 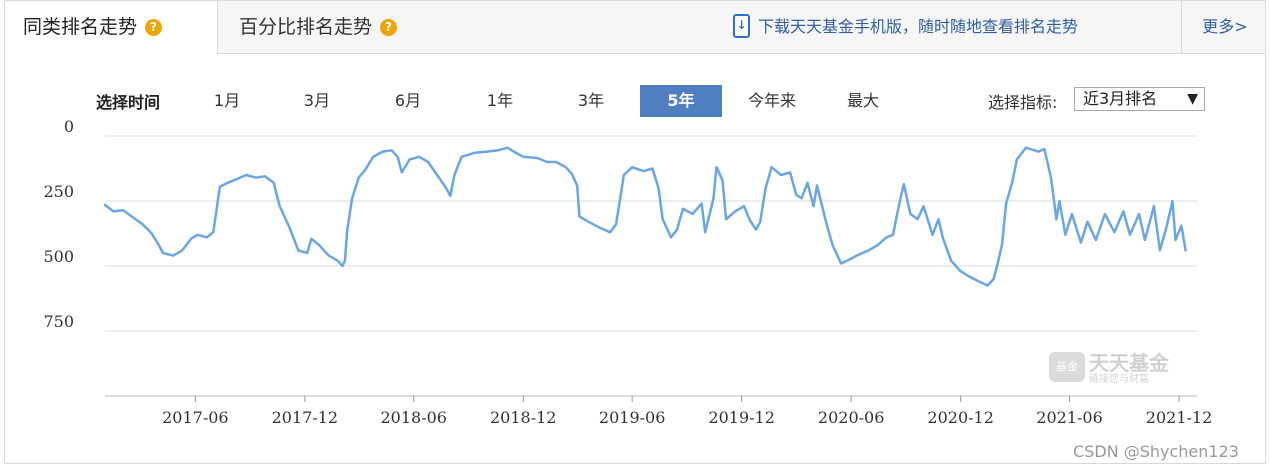 What do you see at coordinates (960, 417) in the screenshot?
I see `x-tick-label: 2020-12` at bounding box center [960, 417].